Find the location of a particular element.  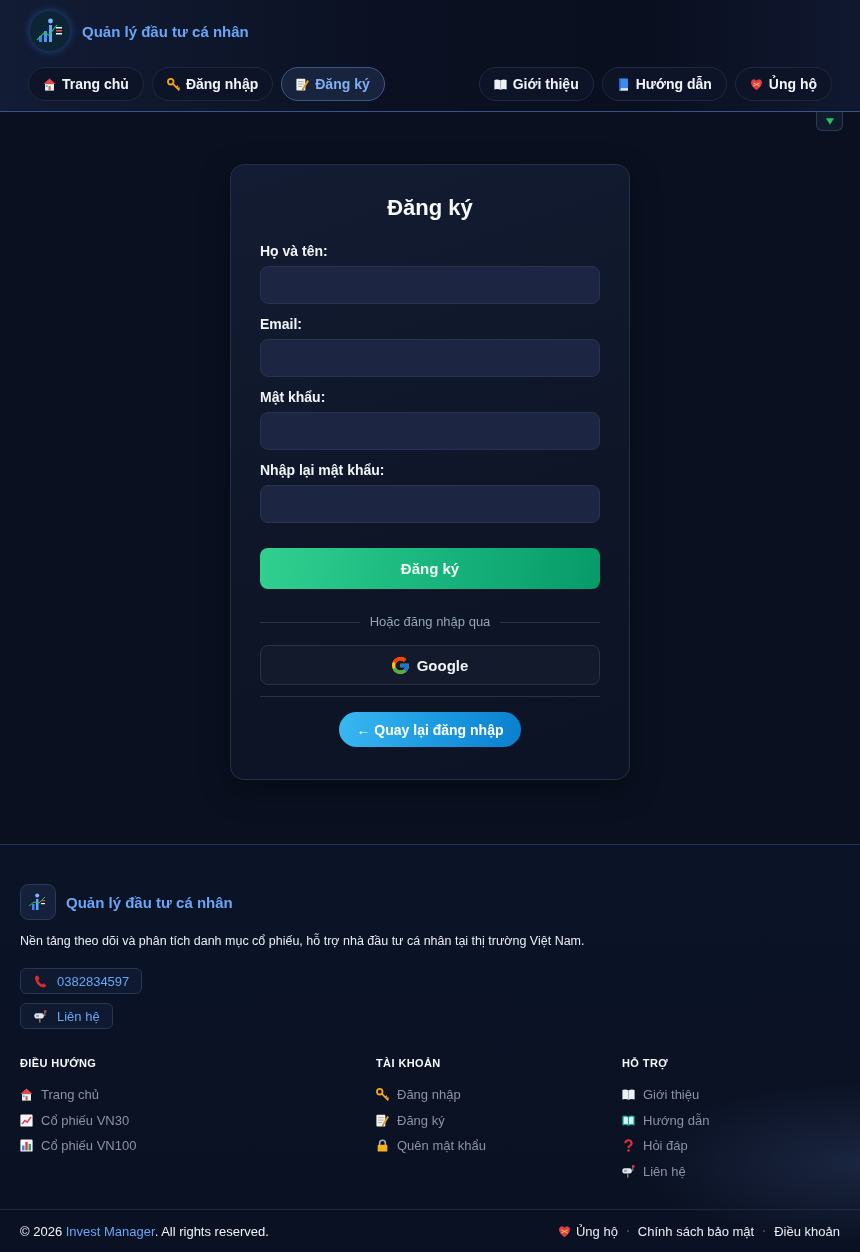

nav-tab: Đăng nhập is located at coordinates (212, 84).